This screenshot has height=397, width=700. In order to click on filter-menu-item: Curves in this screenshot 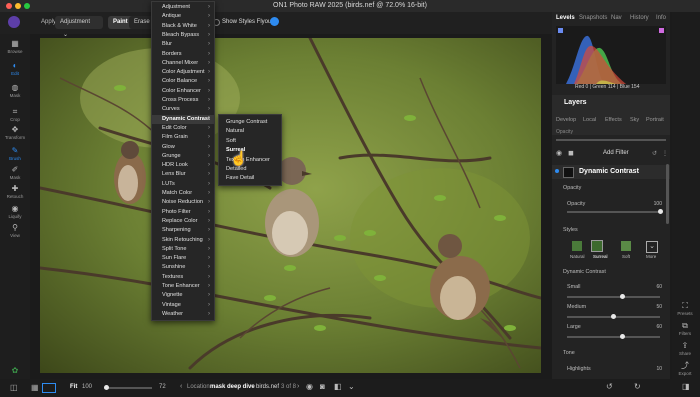, I will do `click(171, 109)`.